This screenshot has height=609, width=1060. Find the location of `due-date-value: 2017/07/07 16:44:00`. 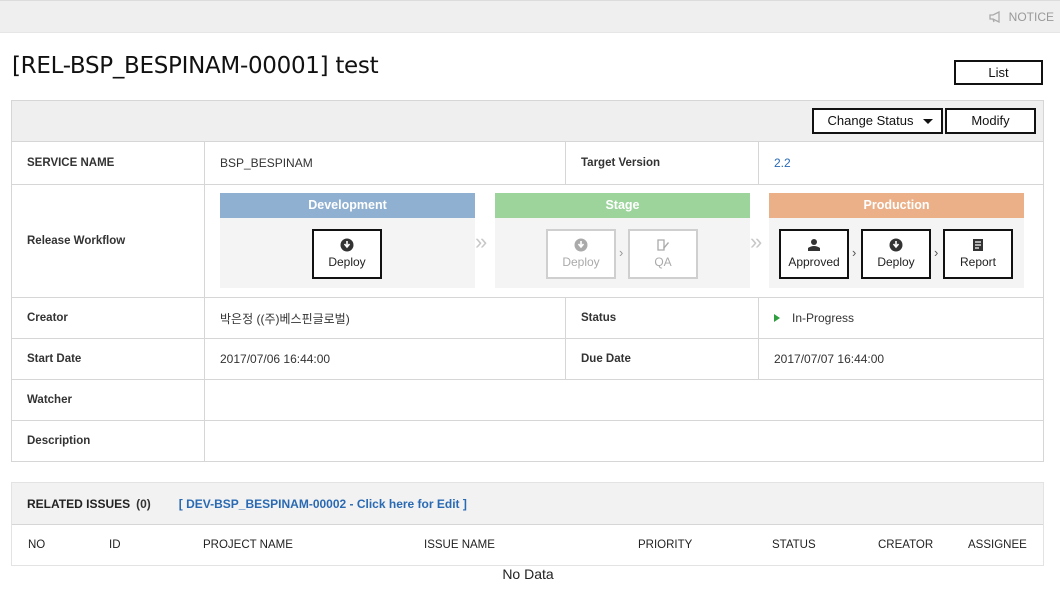

due-date-value: 2017/07/07 16:44:00 is located at coordinates (829, 359).